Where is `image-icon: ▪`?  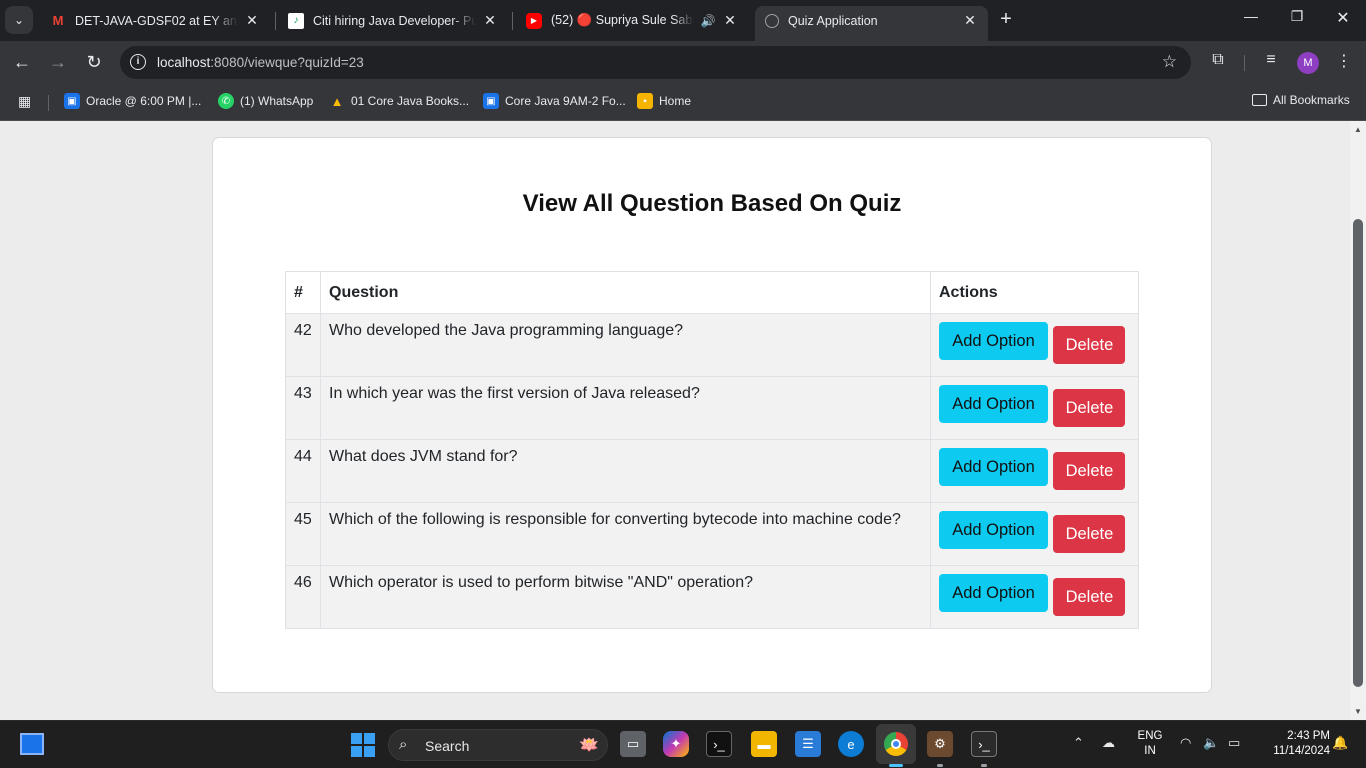
image-icon: ▪ is located at coordinates (645, 101).